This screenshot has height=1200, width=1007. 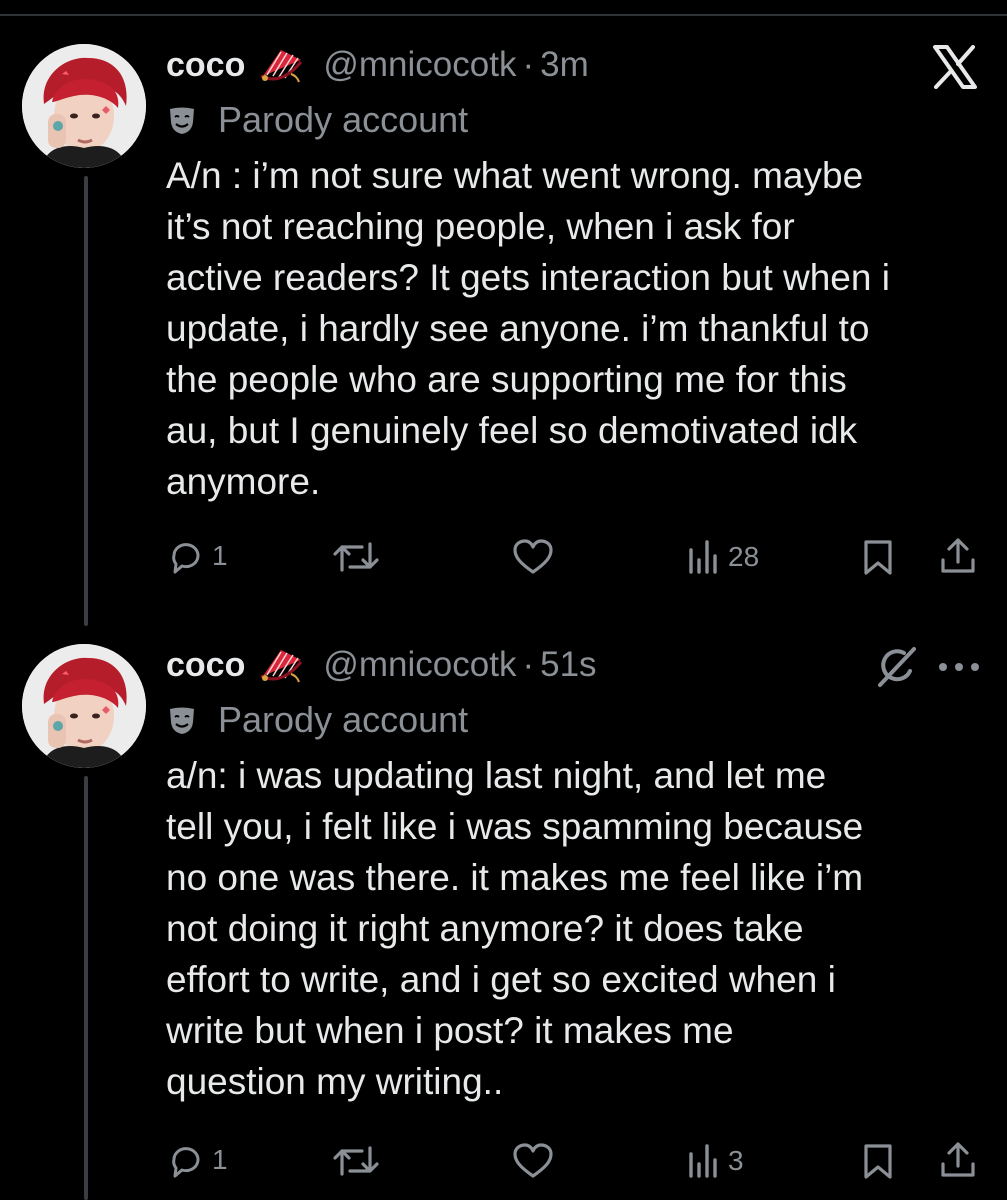 I want to click on tweet-header: coco @mnicocotk · 51s, so click(x=381, y=665).